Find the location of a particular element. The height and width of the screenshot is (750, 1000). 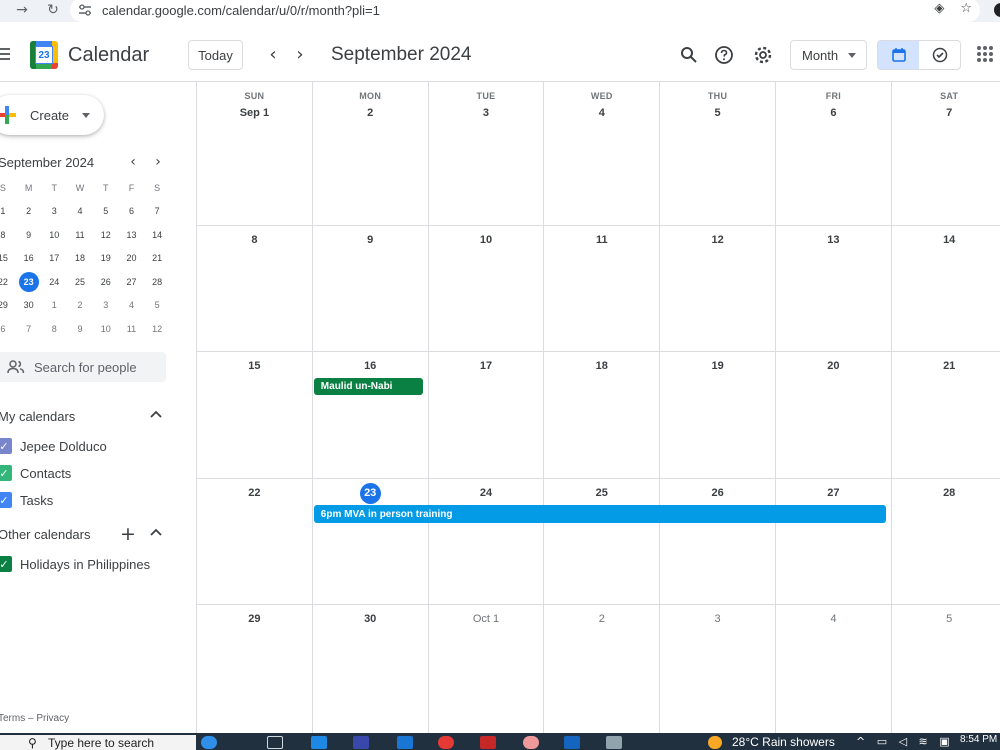

day-cell: 17 is located at coordinates (487, 415).